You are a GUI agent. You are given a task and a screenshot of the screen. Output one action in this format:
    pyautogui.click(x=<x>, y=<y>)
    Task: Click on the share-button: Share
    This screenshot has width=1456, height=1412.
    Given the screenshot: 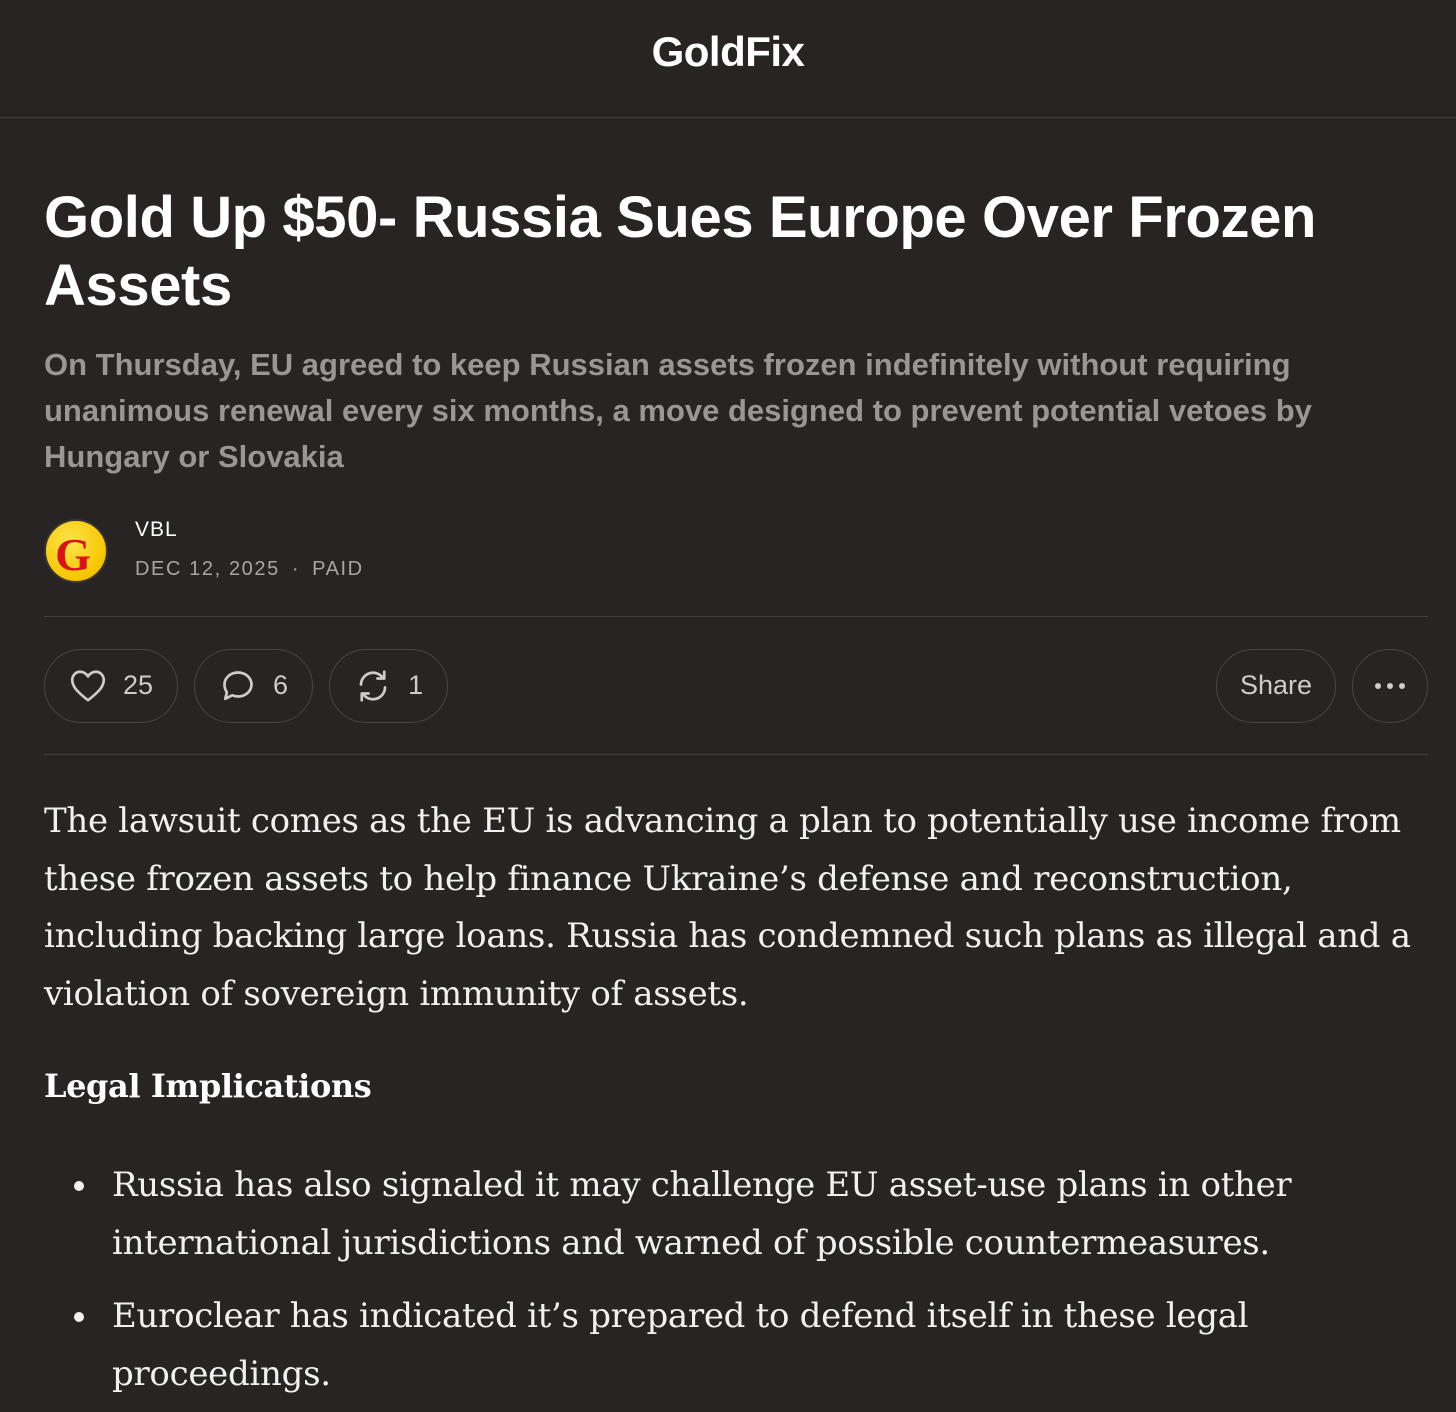 What is the action you would take?
    pyautogui.click(x=1276, y=685)
    